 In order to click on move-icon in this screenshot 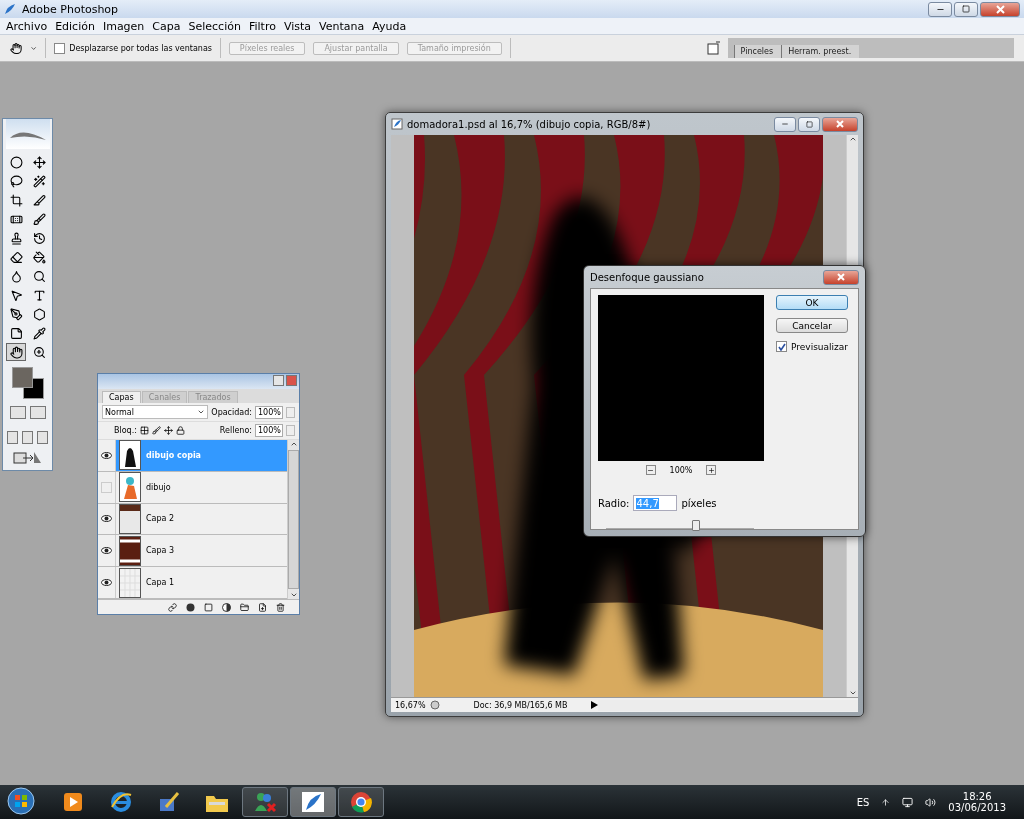, I will do `click(39, 162)`.